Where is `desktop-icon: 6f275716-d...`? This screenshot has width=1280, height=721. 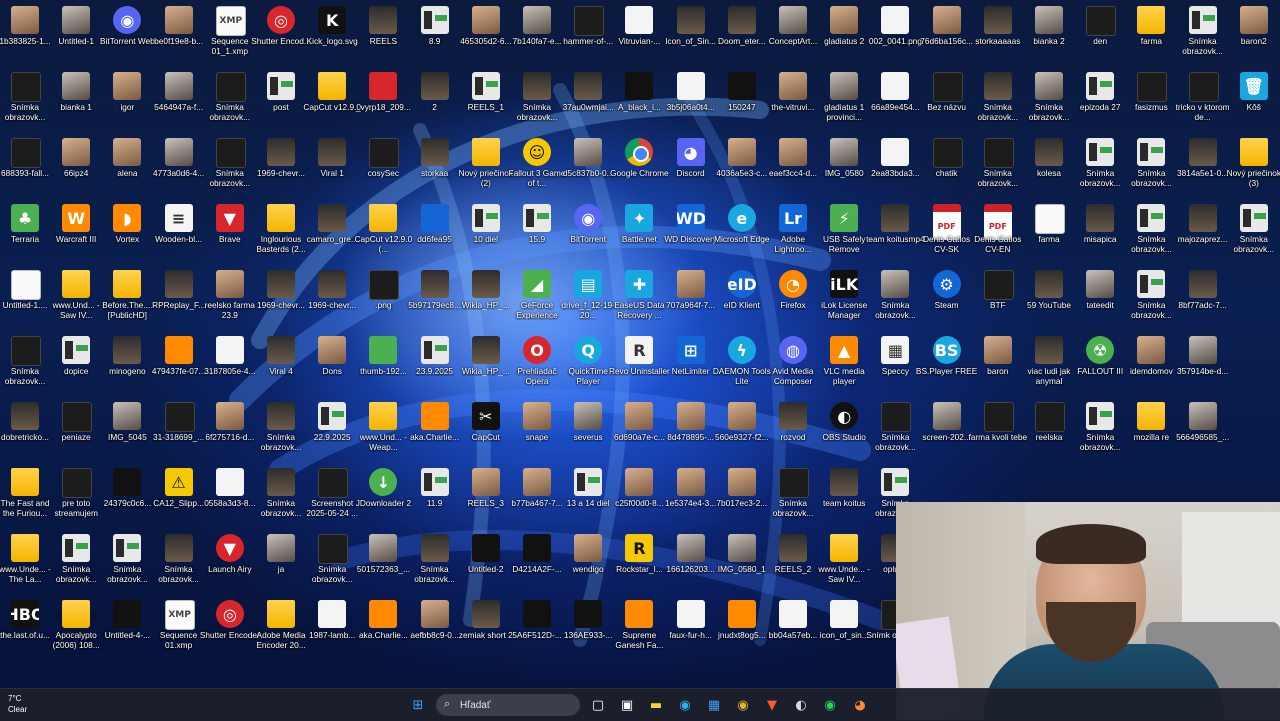 desktop-icon: 6f275716-d... is located at coordinates (230, 431).